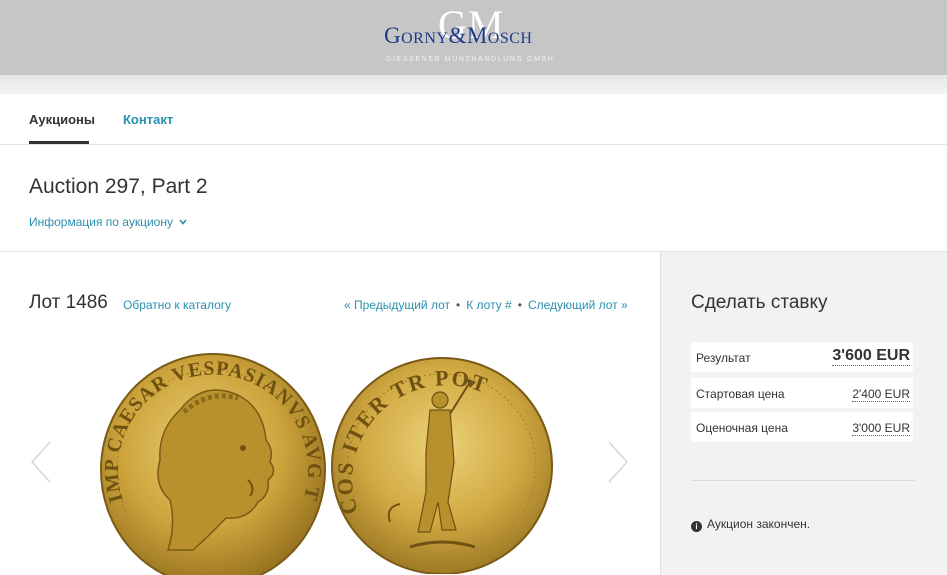 This screenshot has height=575, width=947. What do you see at coordinates (68, 302) in the screenshot?
I see `lot-title: Лот 1486` at bounding box center [68, 302].